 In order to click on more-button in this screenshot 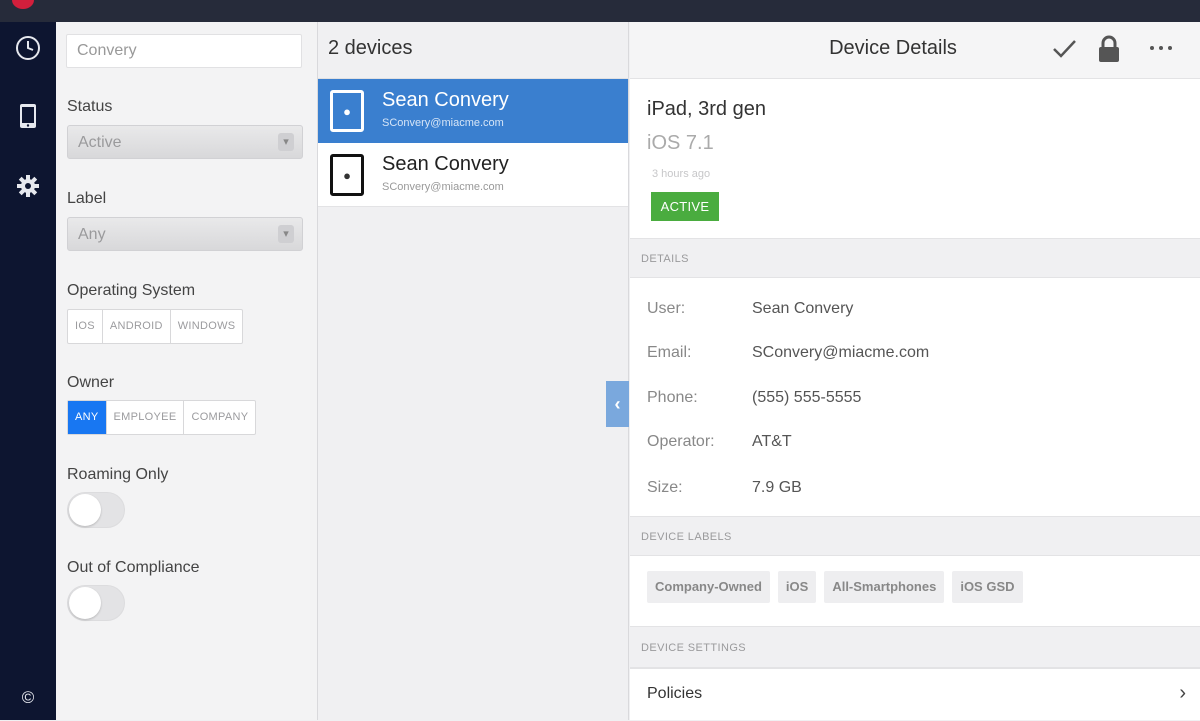, I will do `click(1161, 50)`.